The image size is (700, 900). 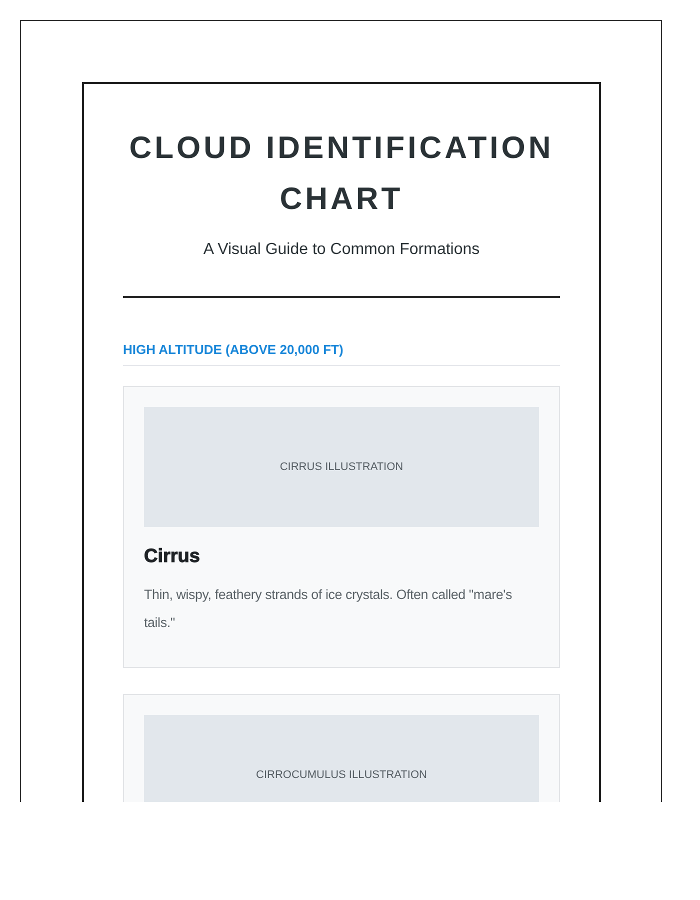 What do you see at coordinates (341, 173) in the screenshot?
I see `chart-title: CLOUD IDENTIFICATION CHART` at bounding box center [341, 173].